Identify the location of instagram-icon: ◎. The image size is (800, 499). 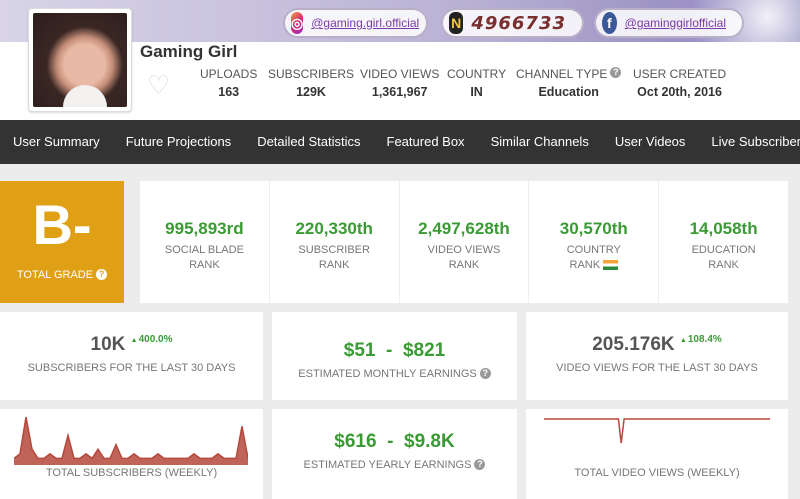
(297, 23).